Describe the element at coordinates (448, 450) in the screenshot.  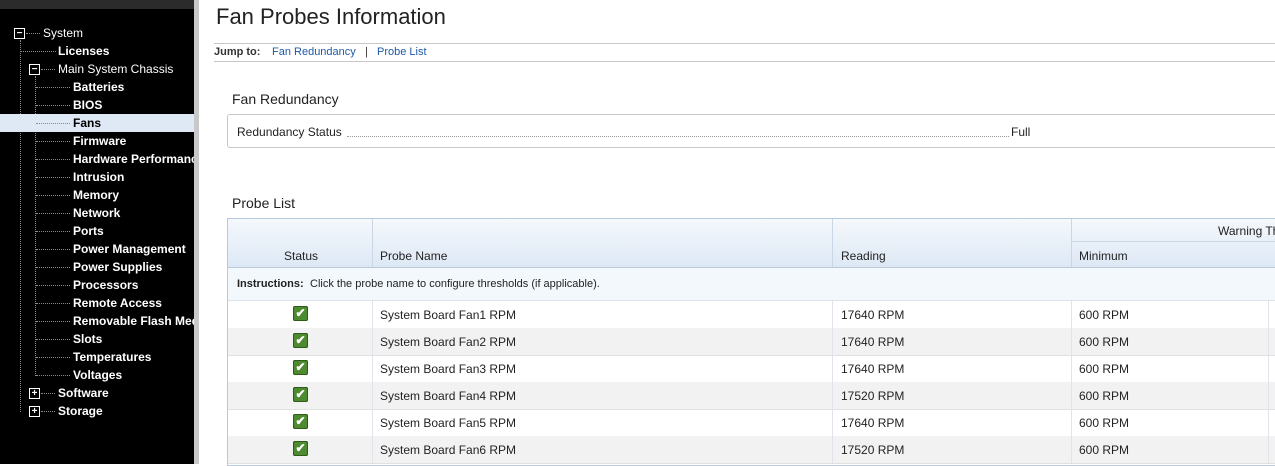
I see `probe-name-link: System Board Fan6 RPM` at that location.